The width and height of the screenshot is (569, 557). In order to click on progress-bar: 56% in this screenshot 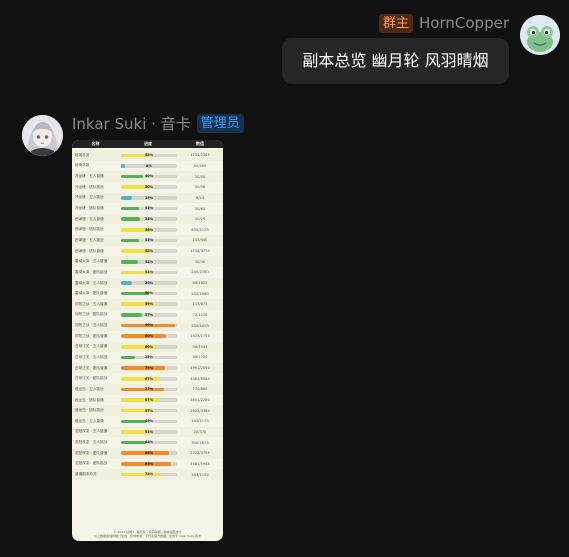, I will do `click(149, 230)`.